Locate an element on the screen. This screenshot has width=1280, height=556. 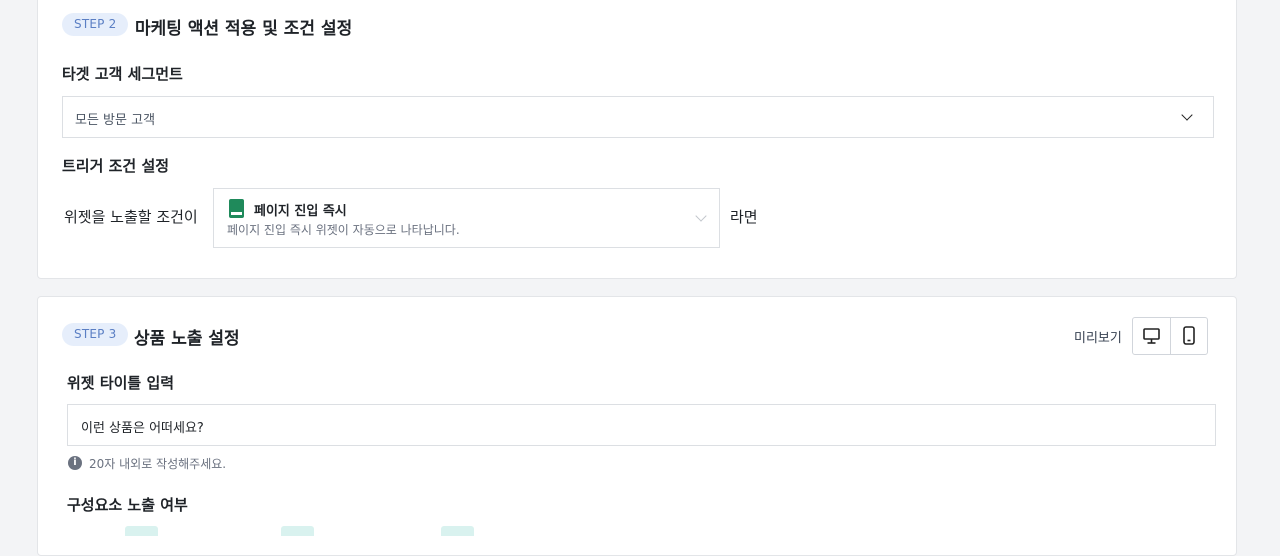
preview-mobile-button is located at coordinates (1188, 336).